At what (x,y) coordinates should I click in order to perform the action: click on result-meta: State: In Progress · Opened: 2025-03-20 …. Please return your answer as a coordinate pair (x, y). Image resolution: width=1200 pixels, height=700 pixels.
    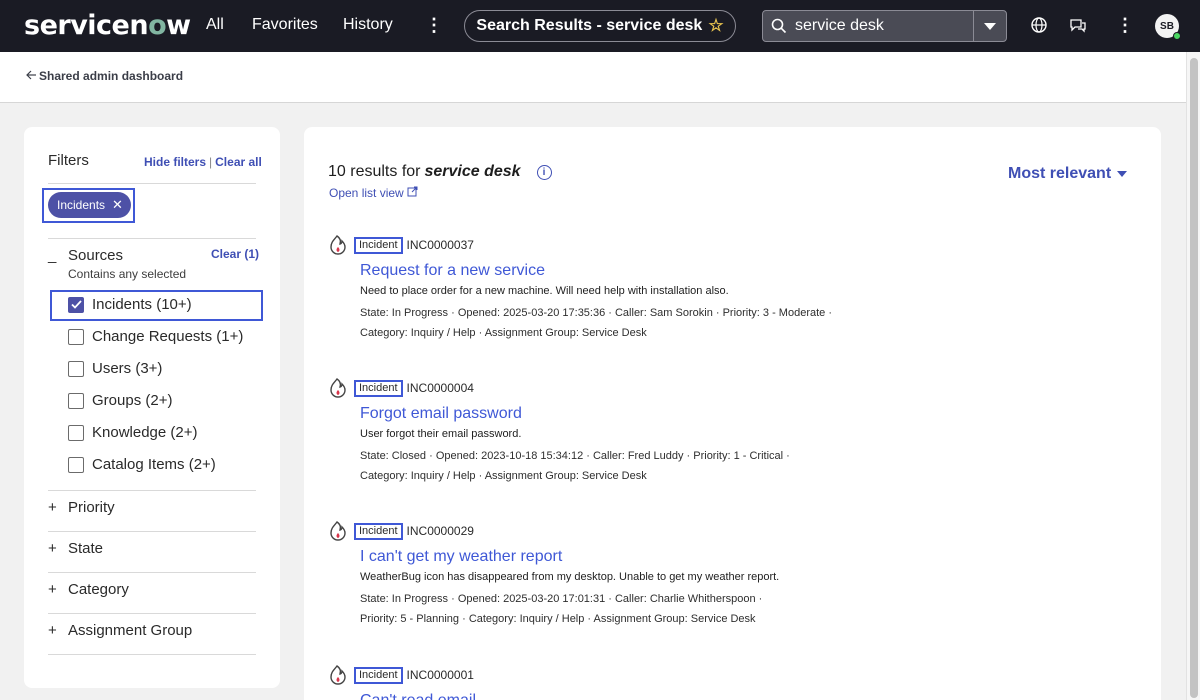
    Looking at the image, I should click on (754, 323).